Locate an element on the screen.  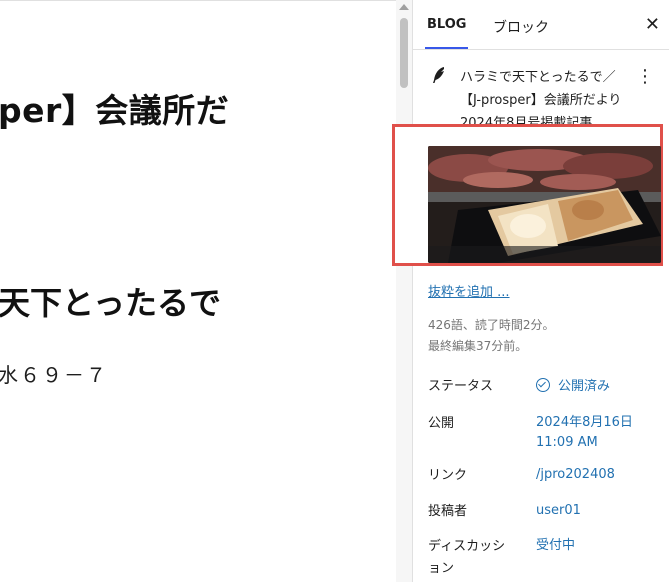
post-heading: per】会議所だ is located at coordinates (114, 108).